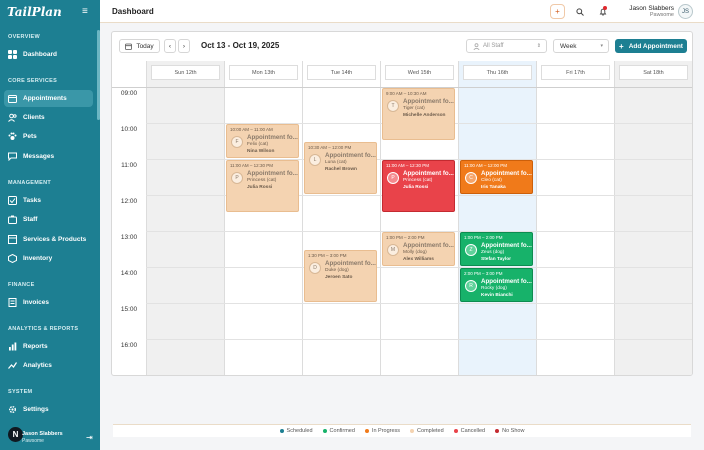  Describe the element at coordinates (48, 136) in the screenshot. I see `sidebar-item-pets: Pets` at that location.